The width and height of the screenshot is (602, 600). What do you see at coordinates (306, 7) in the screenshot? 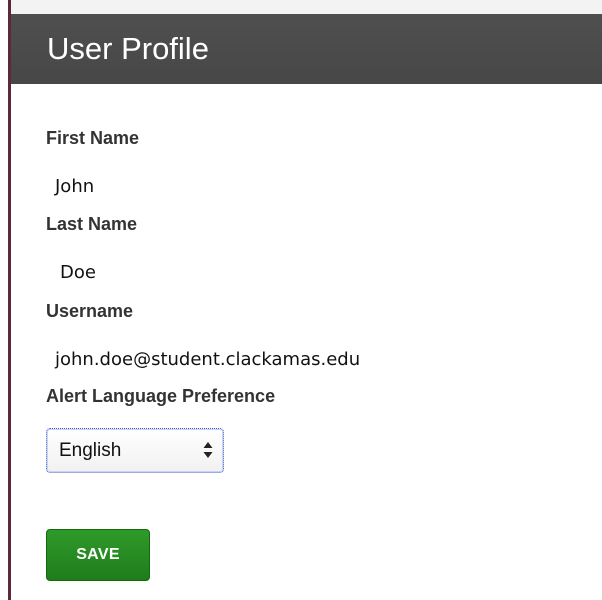
I see `top-strip` at bounding box center [306, 7].